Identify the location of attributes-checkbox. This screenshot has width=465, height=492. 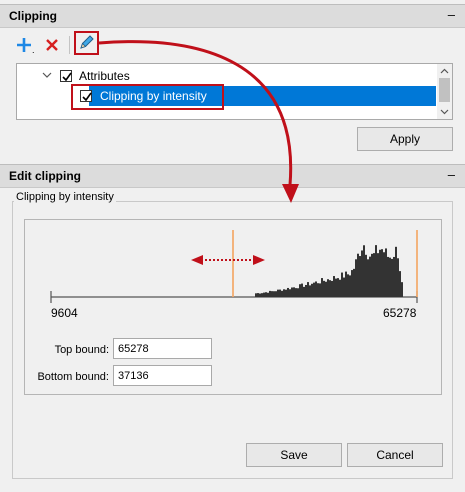
(66, 76).